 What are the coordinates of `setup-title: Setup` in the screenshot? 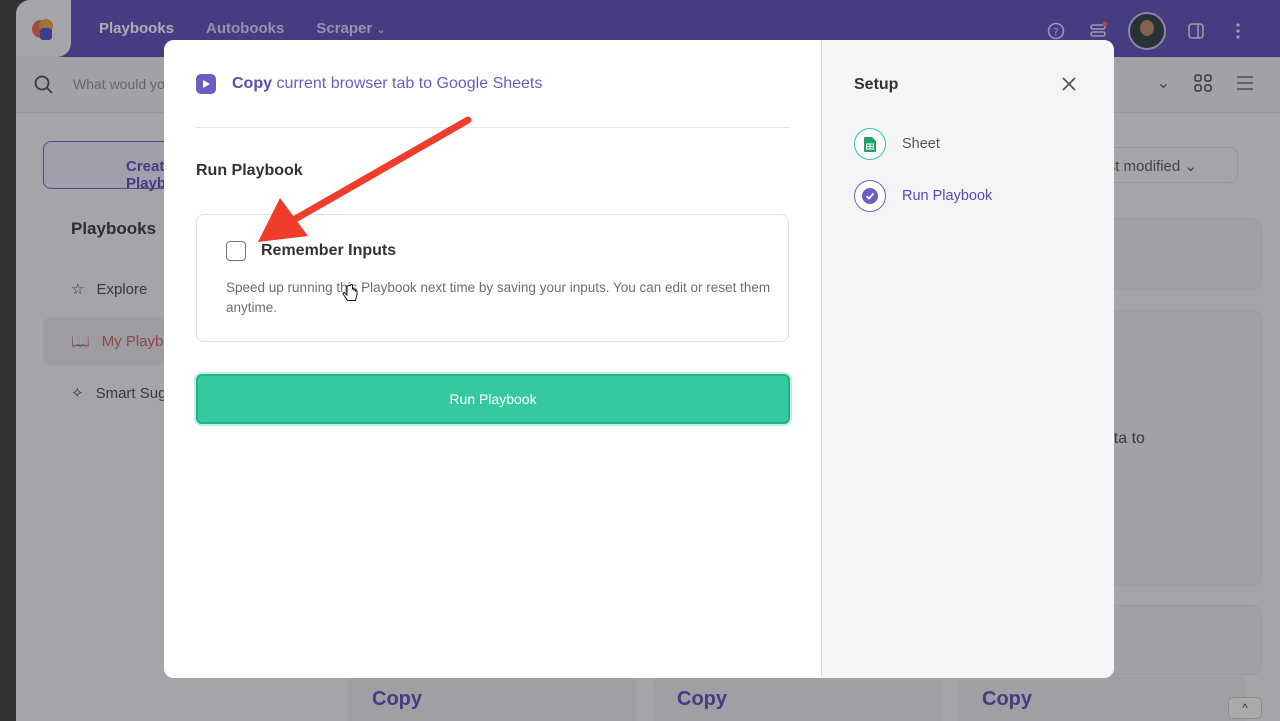 It's located at (876, 84).